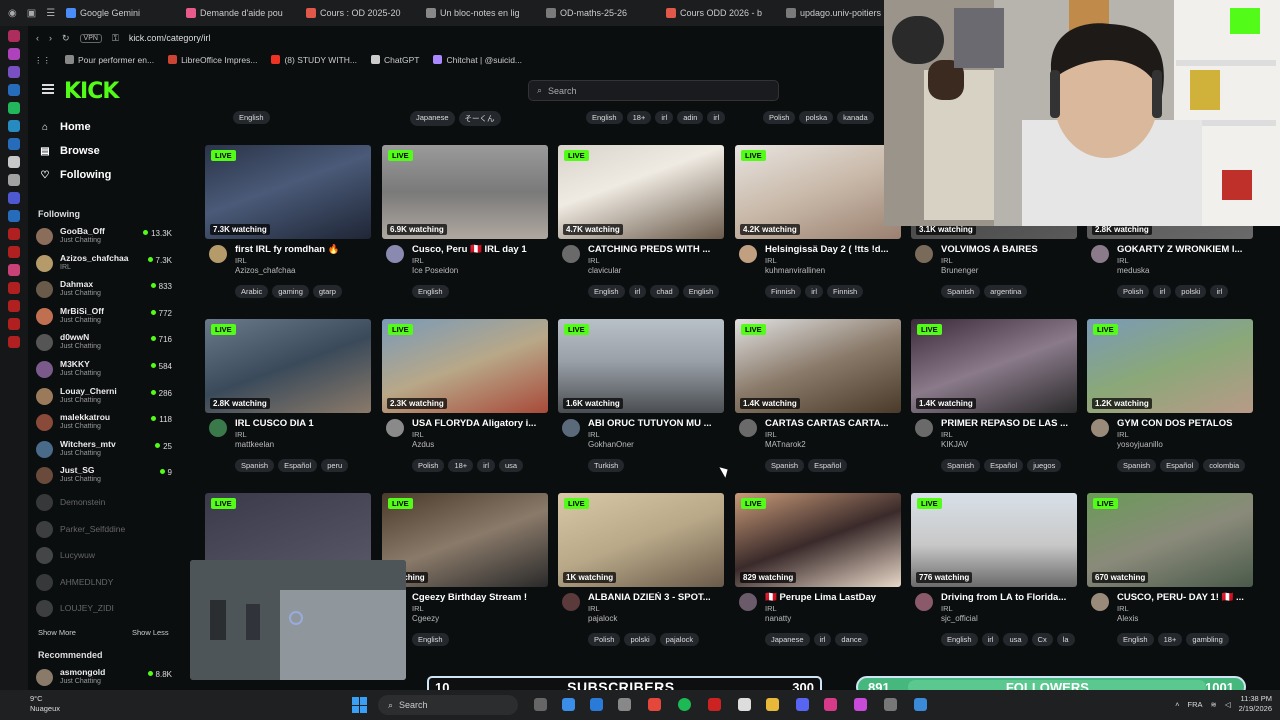  What do you see at coordinates (104, 397) in the screenshot?
I see `following-channel: Louay_Cherni Just Chatting 286` at bounding box center [104, 397].